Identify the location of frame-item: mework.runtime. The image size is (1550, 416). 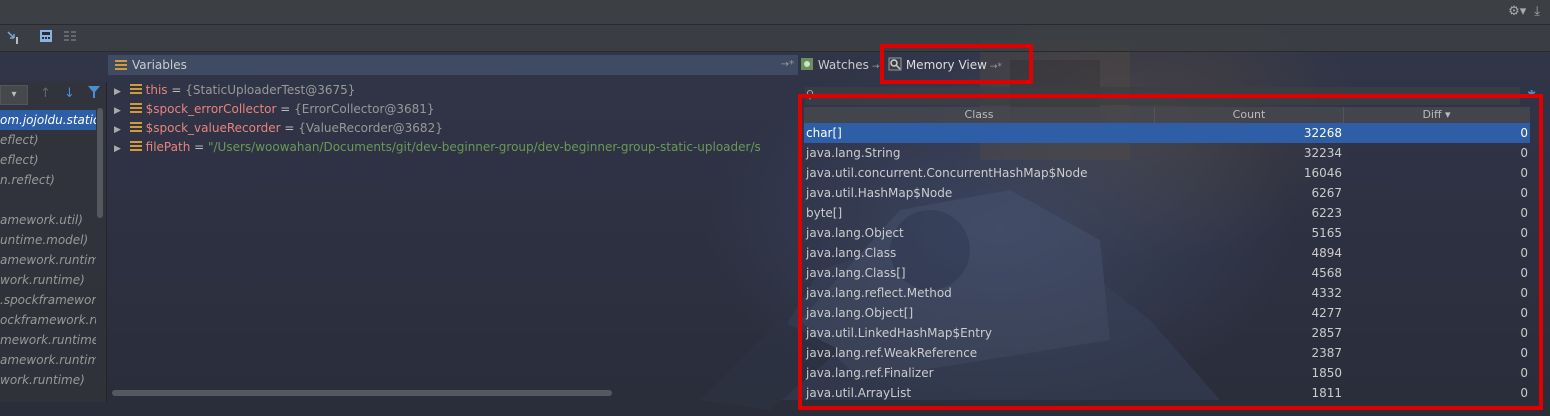
(48, 340).